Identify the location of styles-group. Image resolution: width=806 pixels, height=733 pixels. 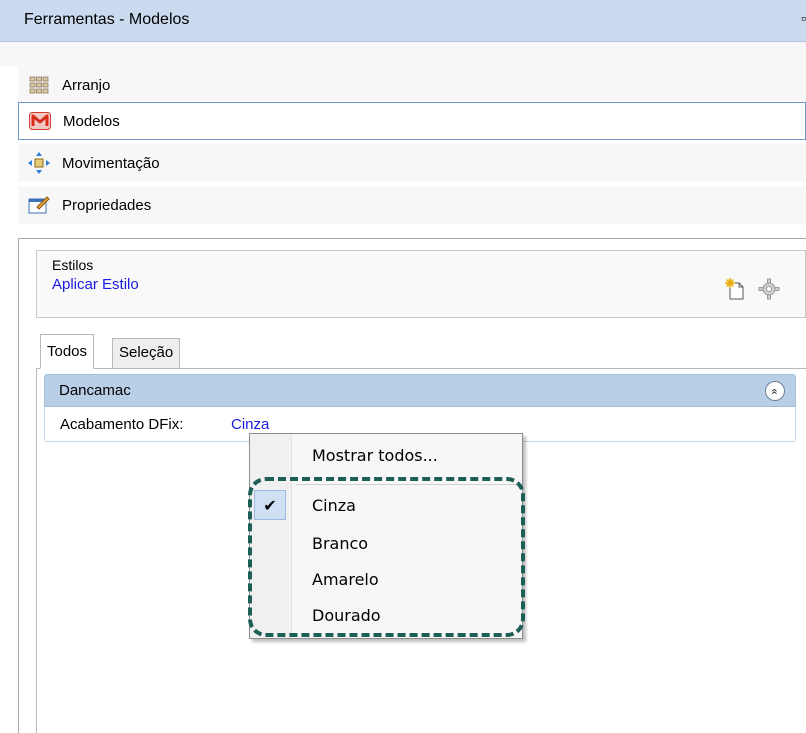
(421, 284).